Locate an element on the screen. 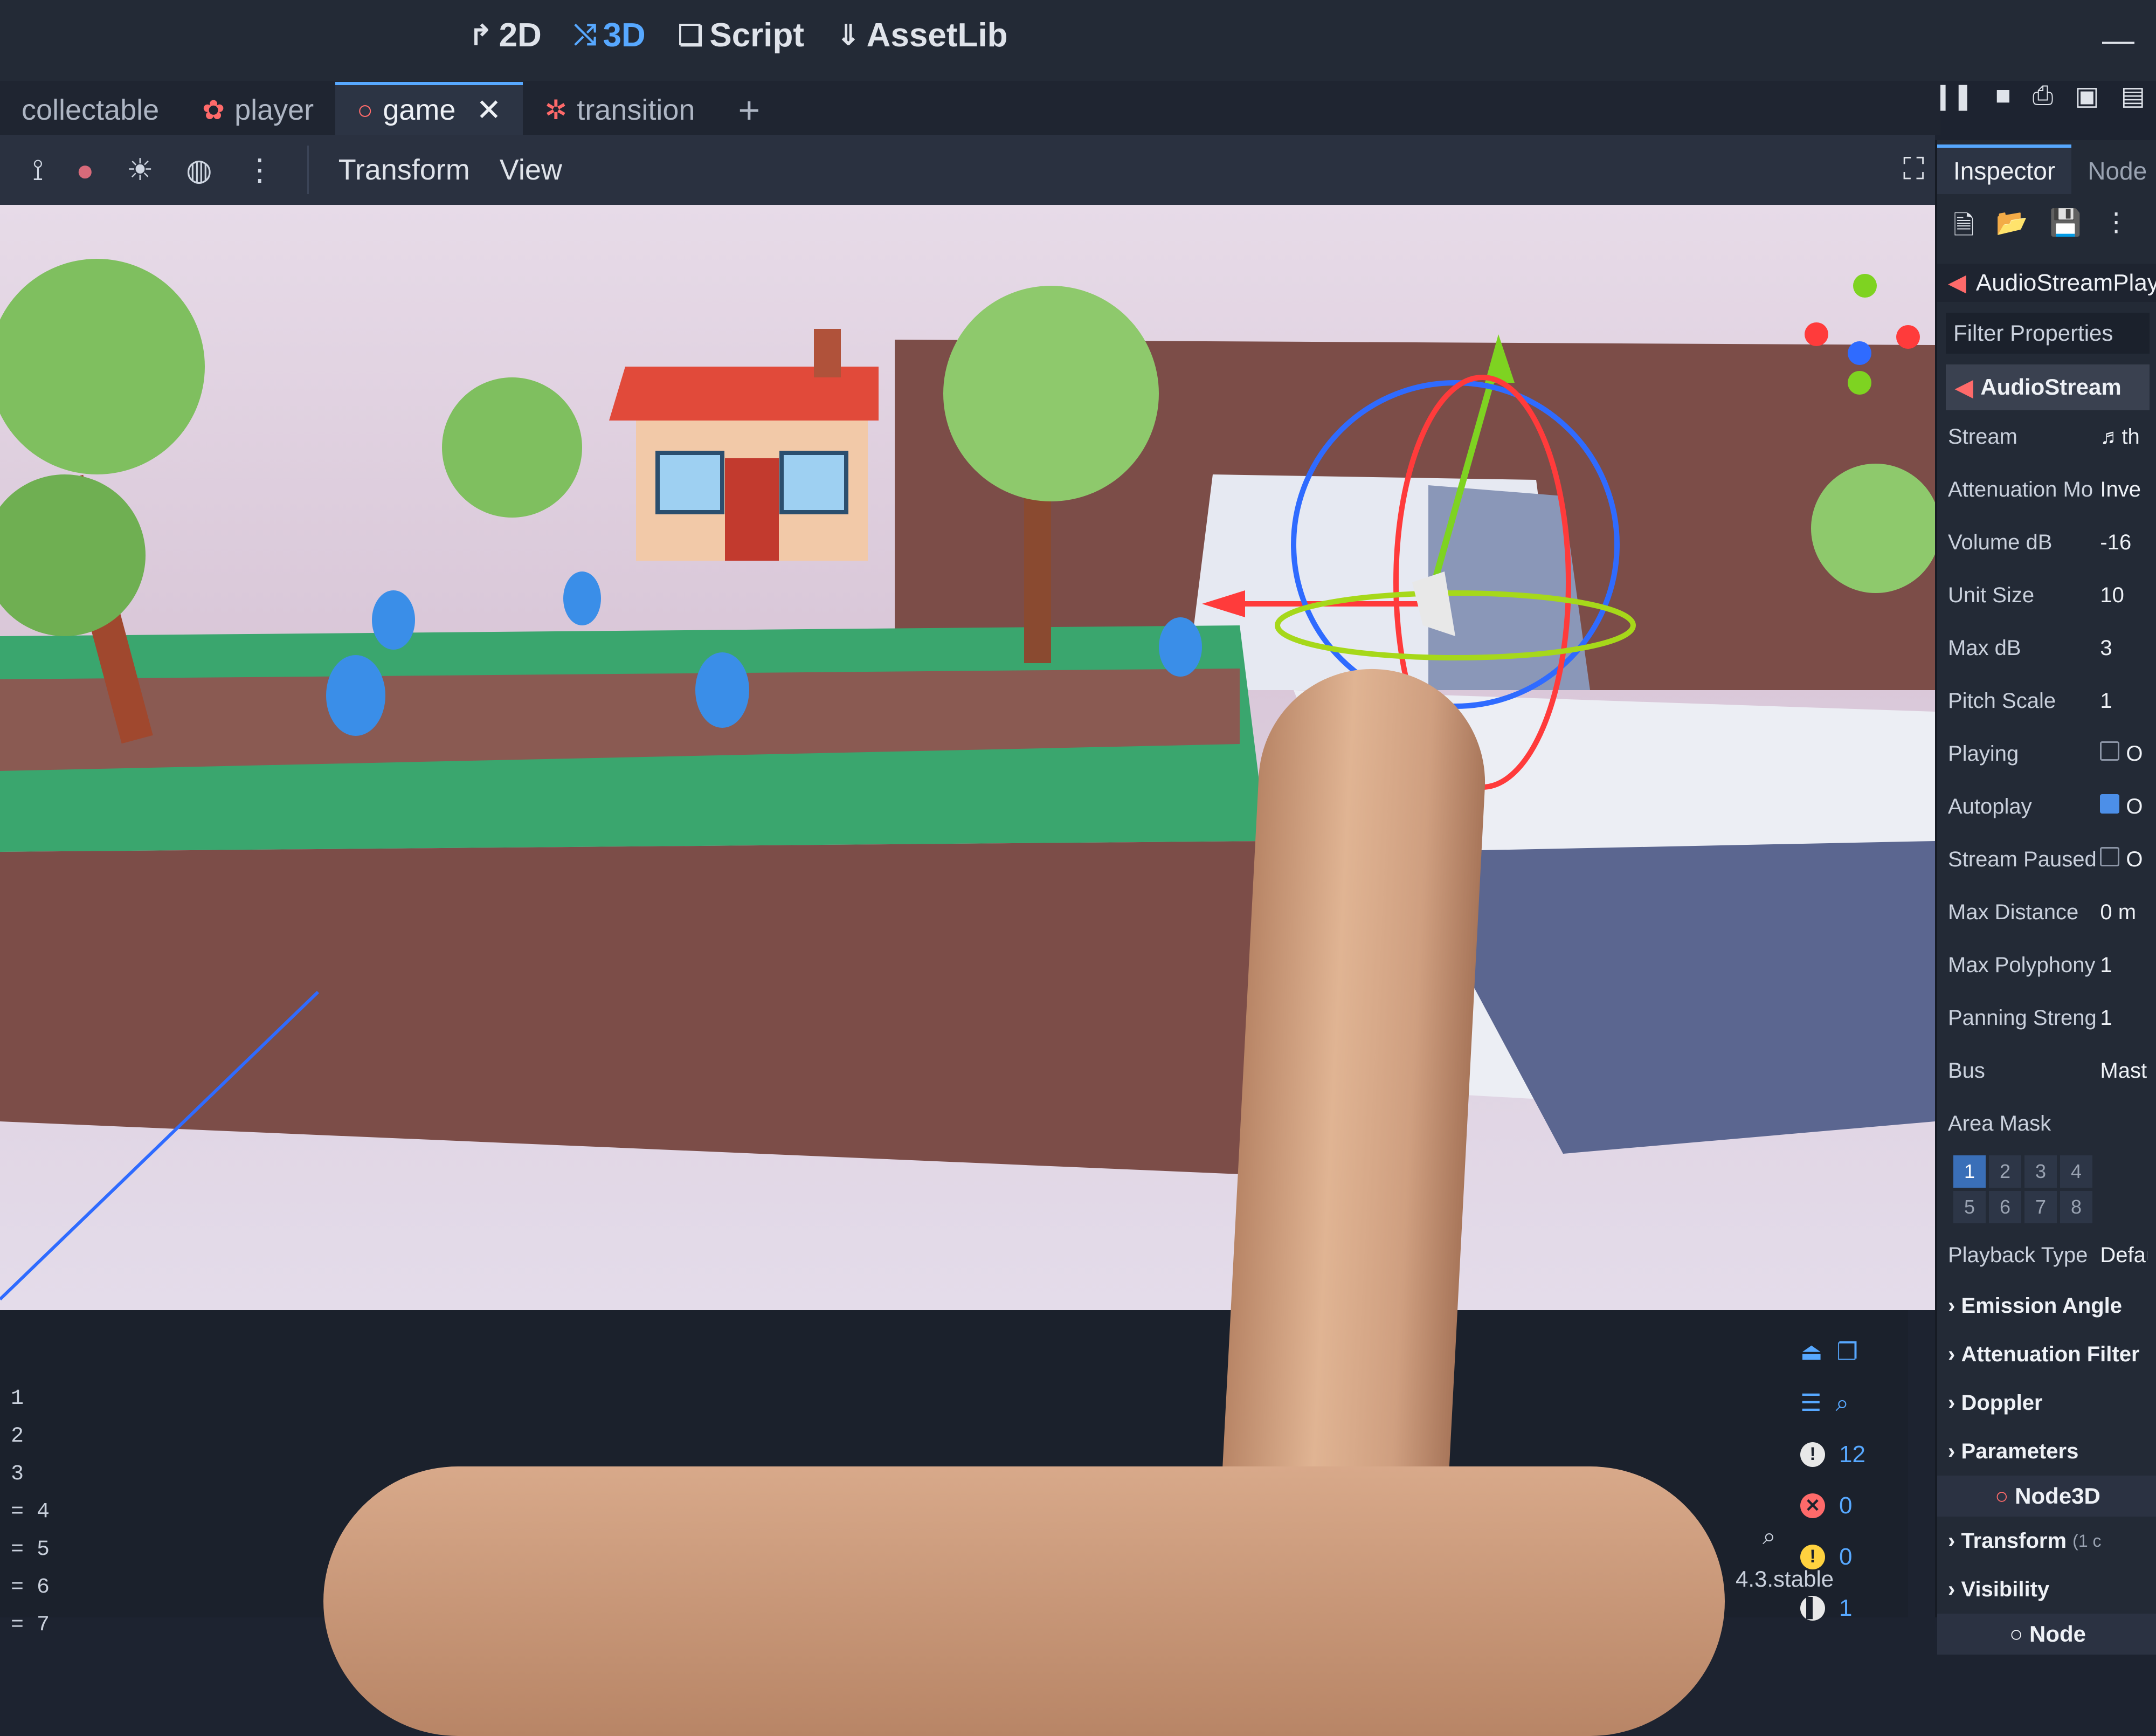  group-parameters: › Parameters is located at coordinates (2047, 1451).